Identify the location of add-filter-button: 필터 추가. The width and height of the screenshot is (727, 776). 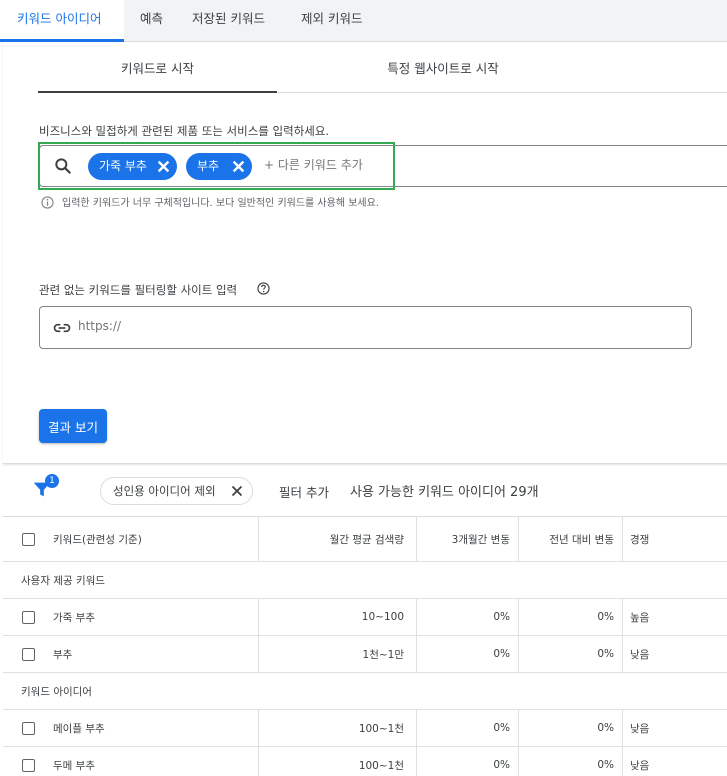
(304, 491).